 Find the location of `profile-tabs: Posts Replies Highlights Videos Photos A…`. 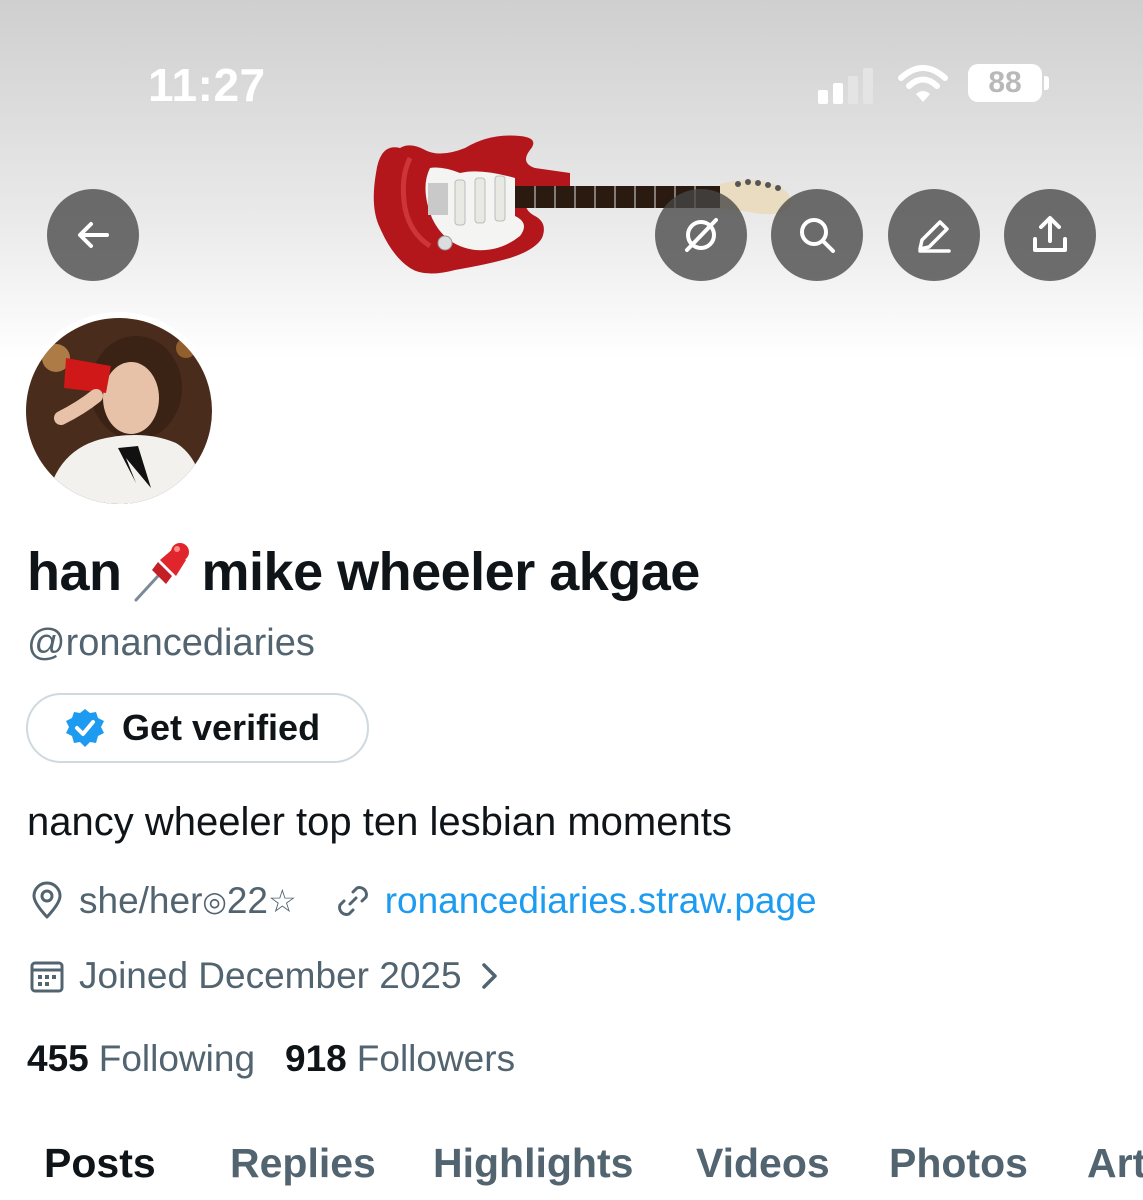

profile-tabs: Posts Replies Highlights Videos Photos A… is located at coordinates (571, 1170).